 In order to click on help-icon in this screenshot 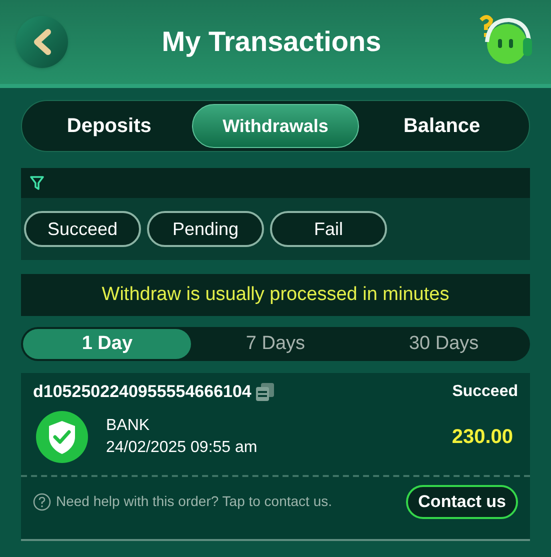, I will do `click(42, 501)`.